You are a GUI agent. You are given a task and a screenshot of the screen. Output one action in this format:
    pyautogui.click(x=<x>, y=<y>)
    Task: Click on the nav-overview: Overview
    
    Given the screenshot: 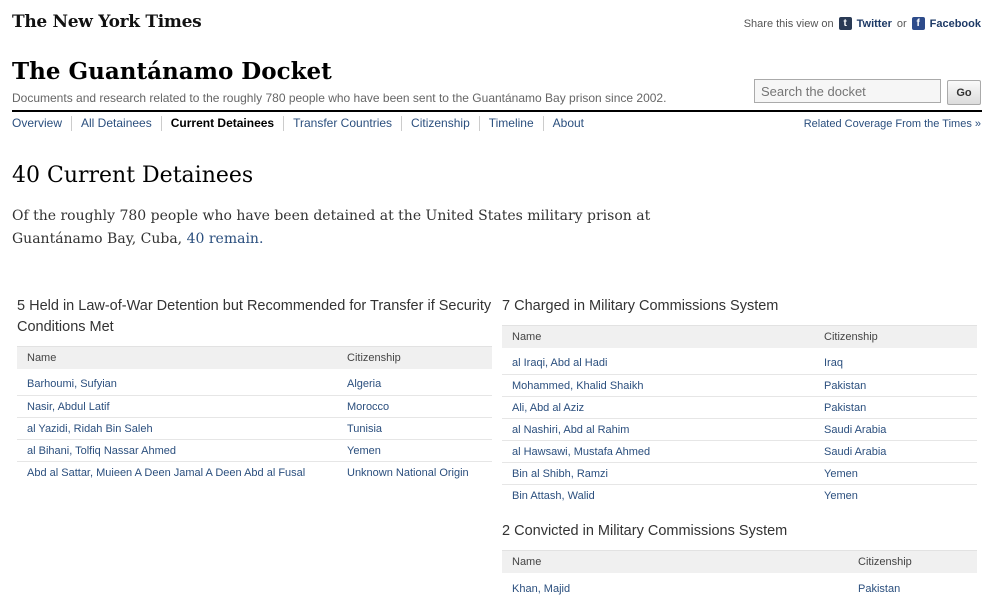 What is the action you would take?
    pyautogui.click(x=42, y=123)
    